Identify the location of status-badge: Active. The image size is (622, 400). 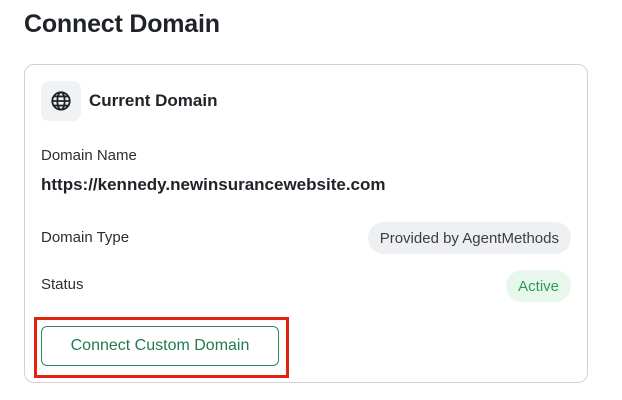
(538, 286).